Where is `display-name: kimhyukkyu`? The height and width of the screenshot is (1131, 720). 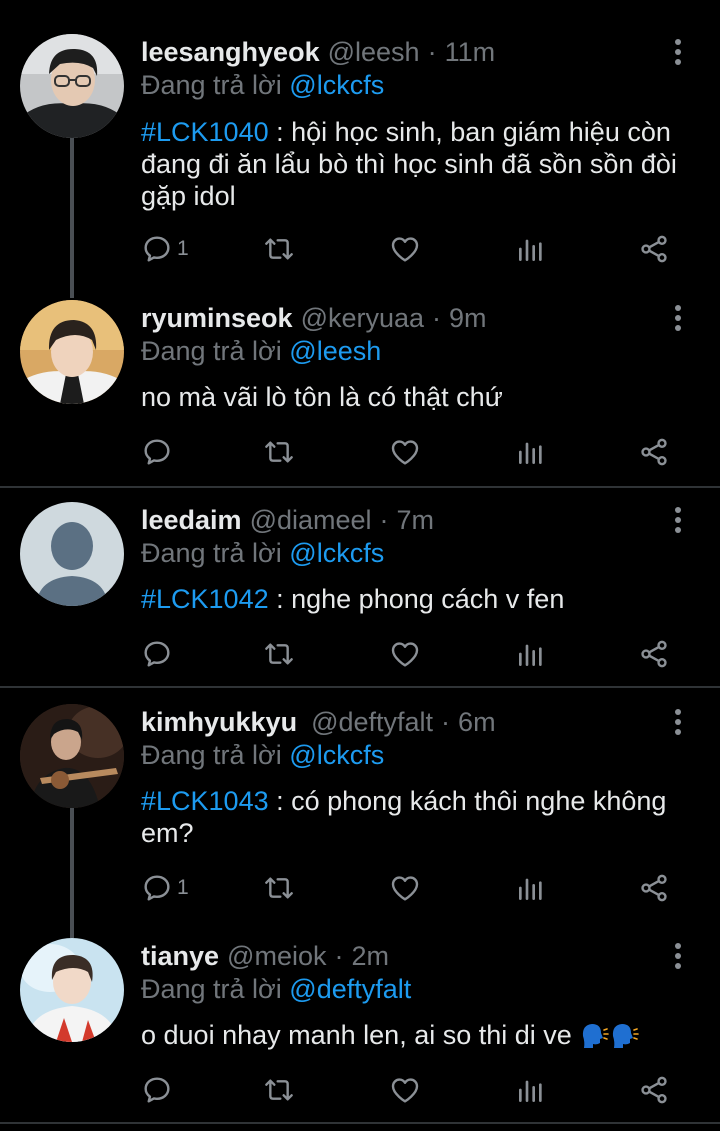 display-name: kimhyukkyu is located at coordinates (219, 722).